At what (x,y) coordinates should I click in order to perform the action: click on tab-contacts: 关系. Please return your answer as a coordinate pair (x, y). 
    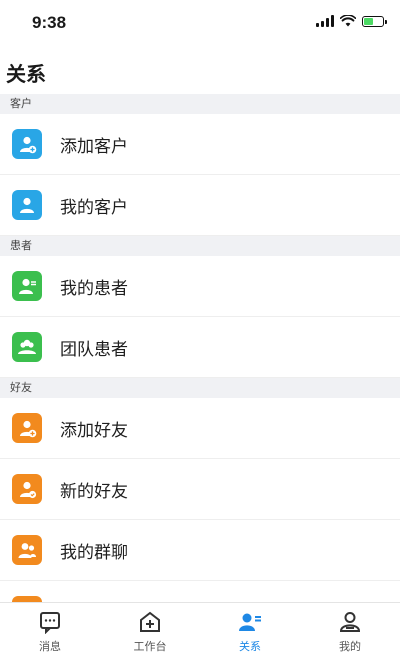
    Looking at the image, I should click on (250, 635).